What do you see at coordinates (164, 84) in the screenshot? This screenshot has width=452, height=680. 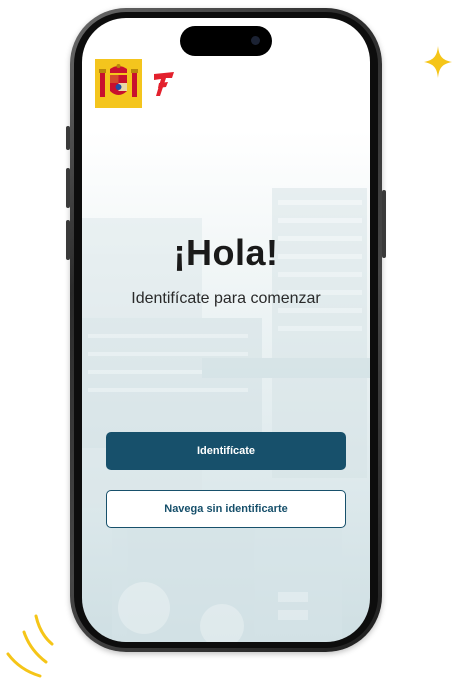 I see `transport-ministry-icon` at bounding box center [164, 84].